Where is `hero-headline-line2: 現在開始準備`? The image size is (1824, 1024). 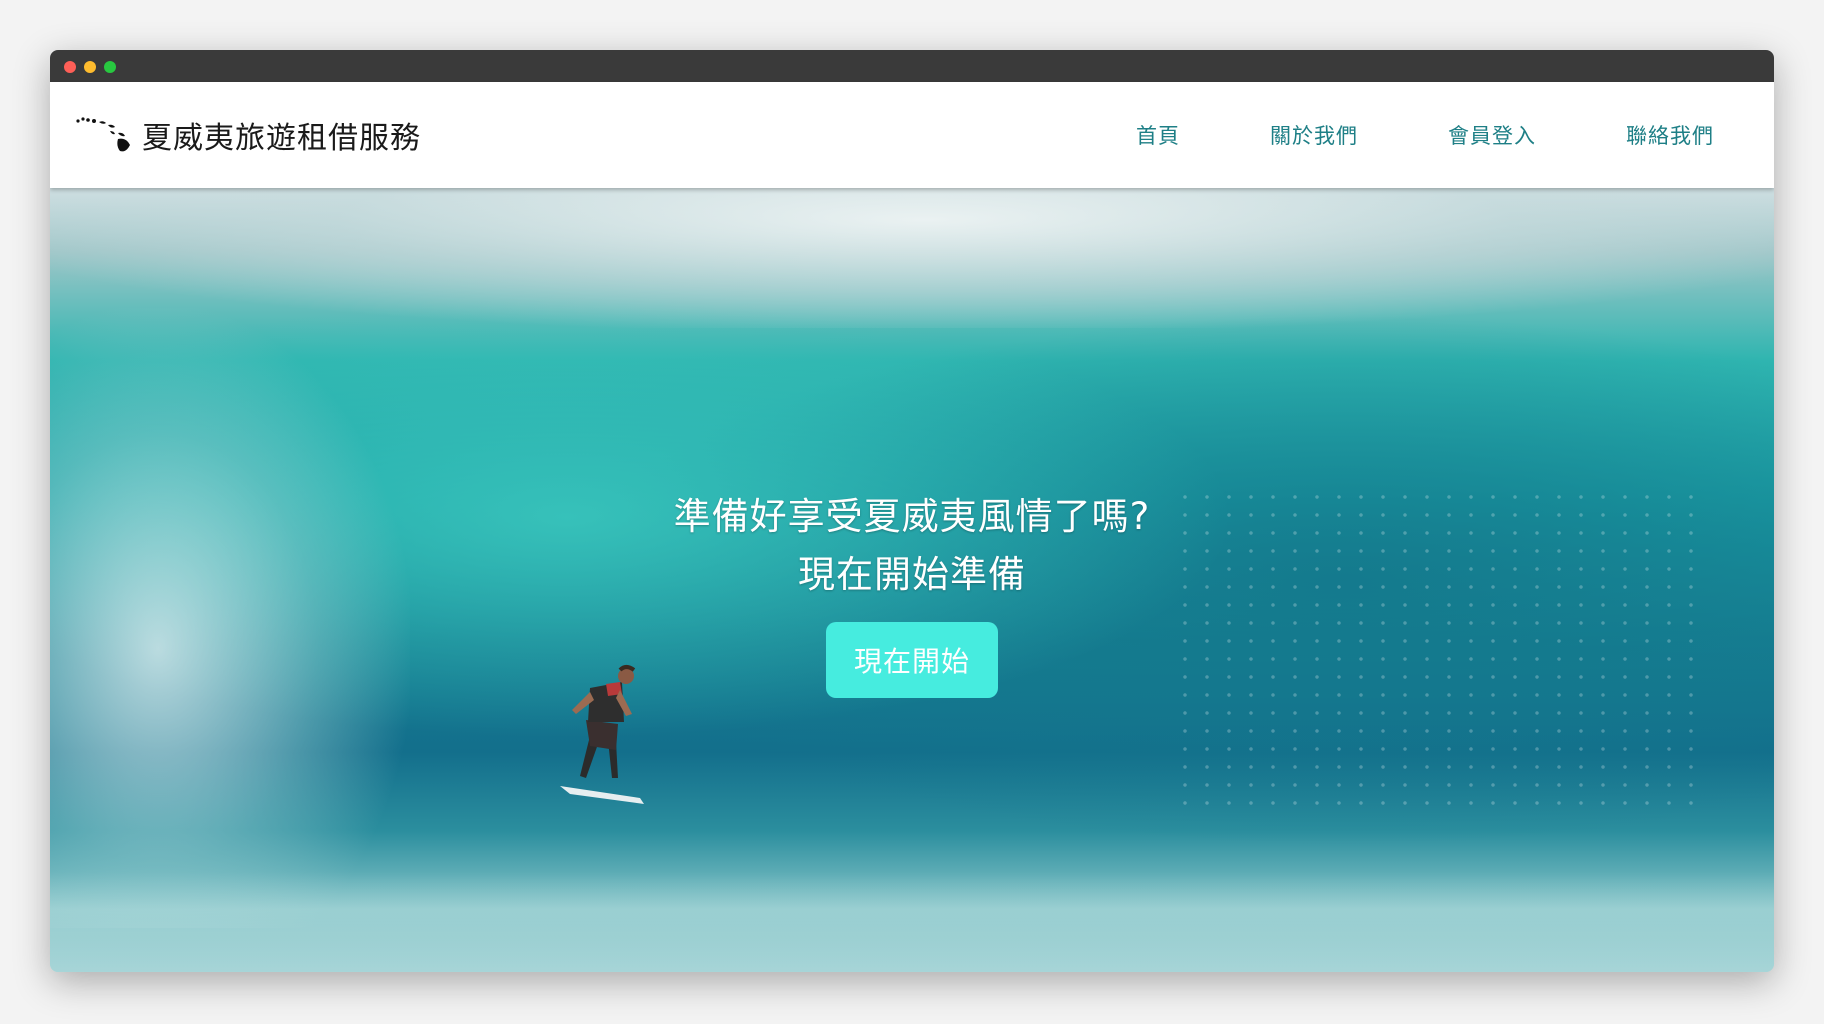
hero-headline-line2: 現在開始準備 is located at coordinates (912, 574).